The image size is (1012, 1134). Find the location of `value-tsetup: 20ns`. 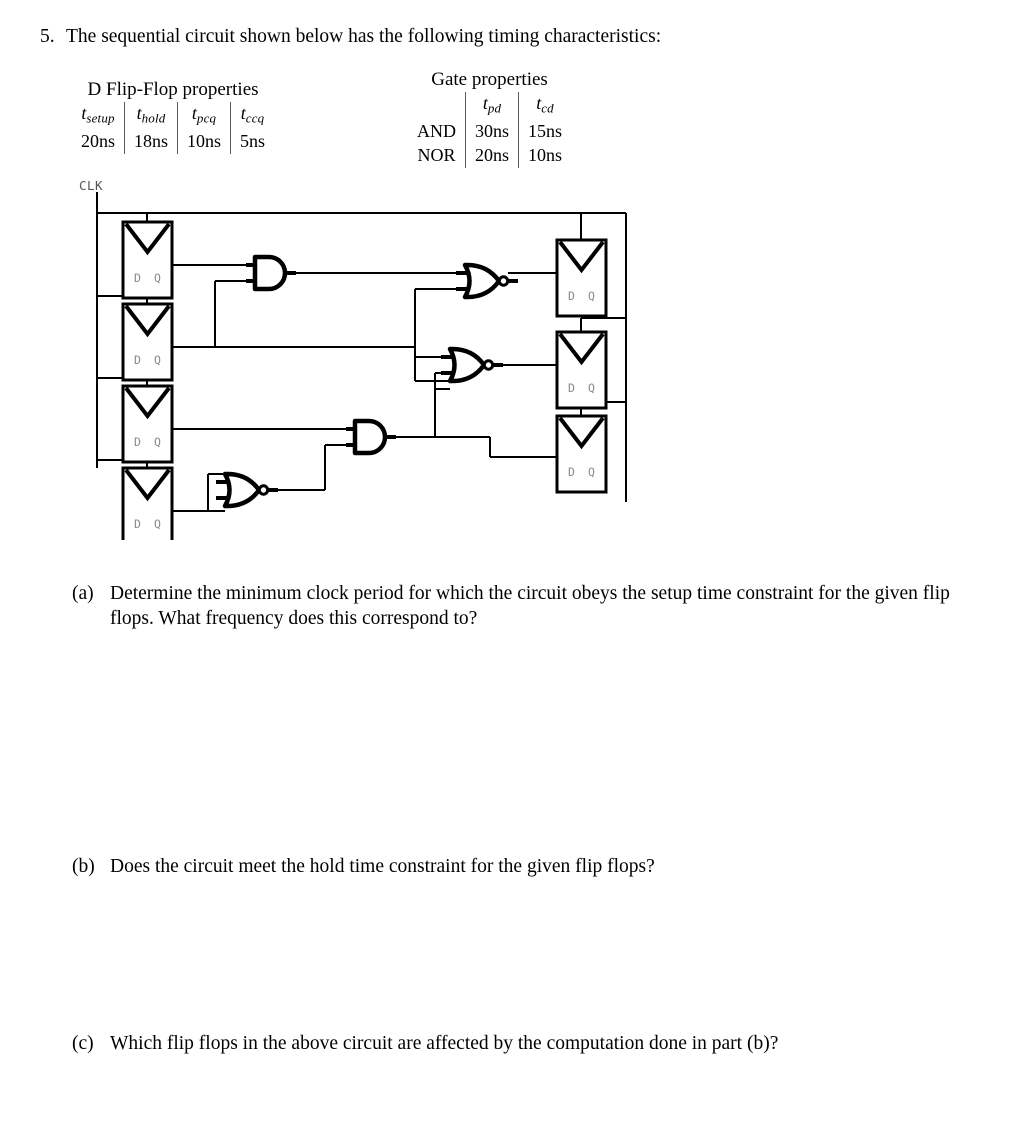

value-tsetup: 20ns is located at coordinates (98, 140).